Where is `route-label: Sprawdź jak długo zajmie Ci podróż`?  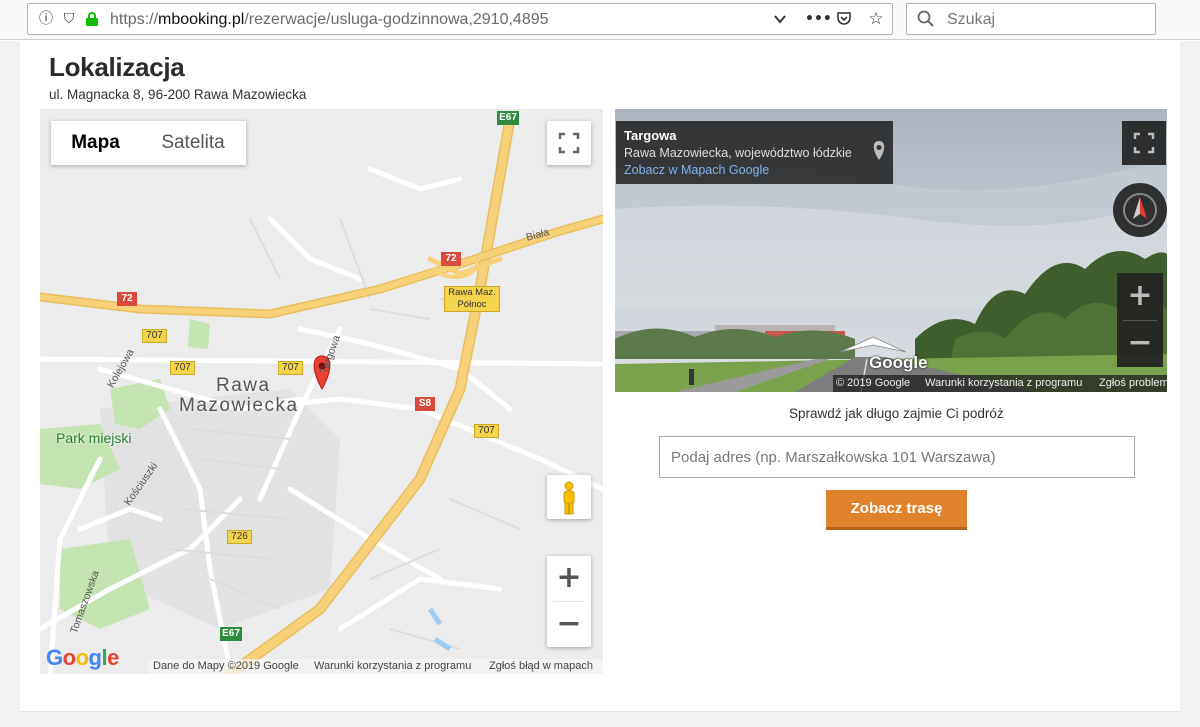 route-label: Sprawdź jak długo zajmie Ci podróż is located at coordinates (896, 413).